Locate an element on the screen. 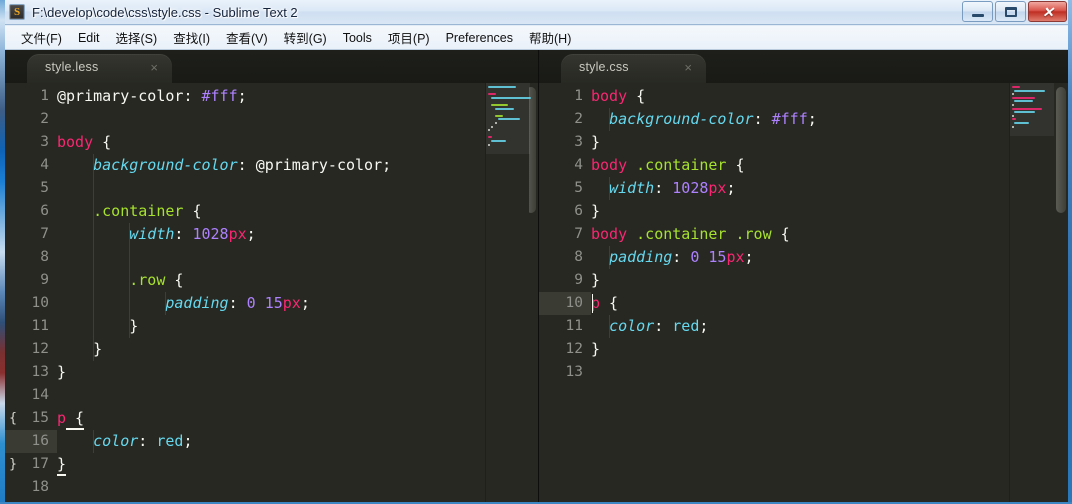  menu-item-0: 文件(F) is located at coordinates (41, 37).